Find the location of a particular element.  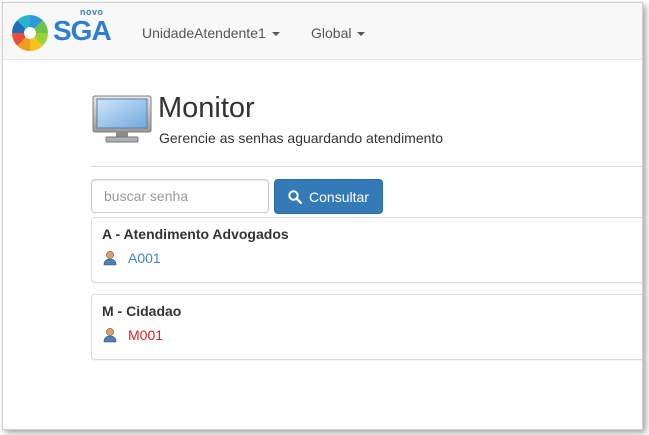

divider is located at coordinates (366, 166).